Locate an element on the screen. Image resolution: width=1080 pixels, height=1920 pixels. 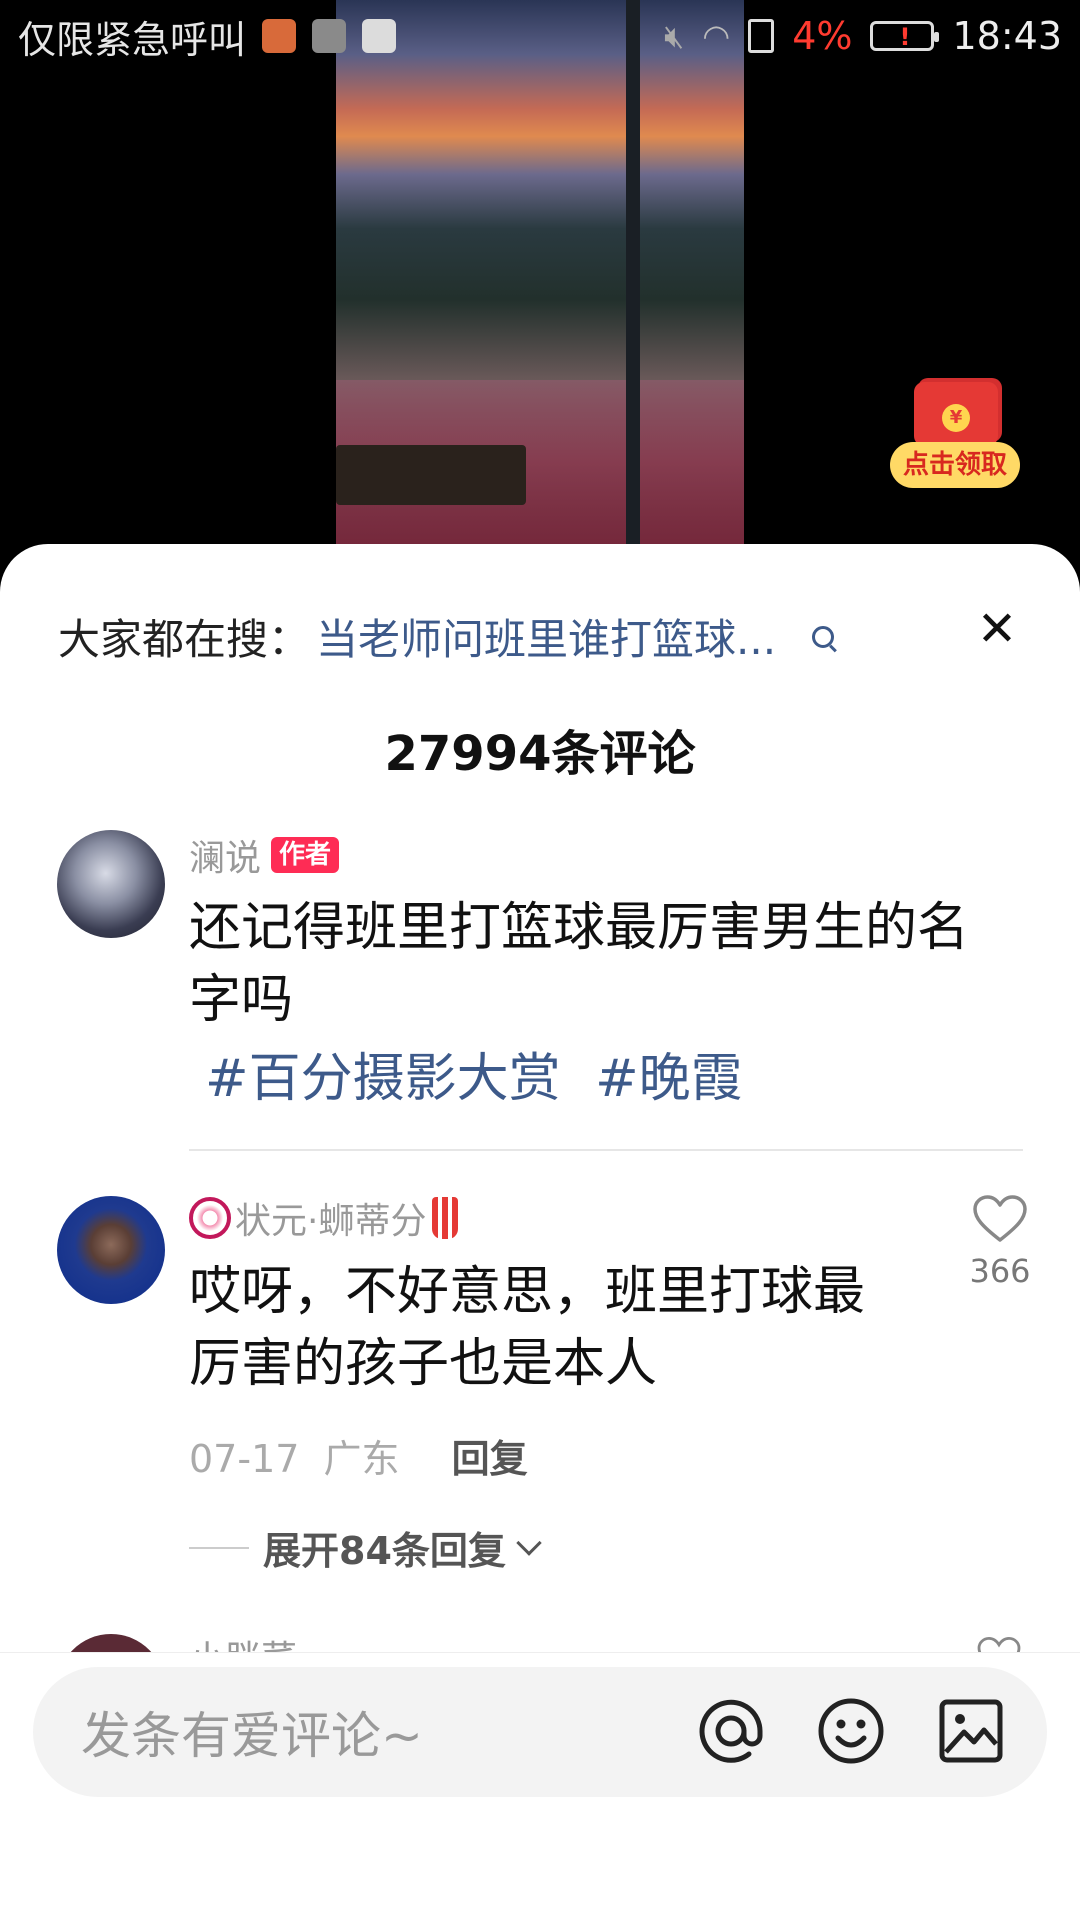
at-mention-icon is located at coordinates (731, 1731).